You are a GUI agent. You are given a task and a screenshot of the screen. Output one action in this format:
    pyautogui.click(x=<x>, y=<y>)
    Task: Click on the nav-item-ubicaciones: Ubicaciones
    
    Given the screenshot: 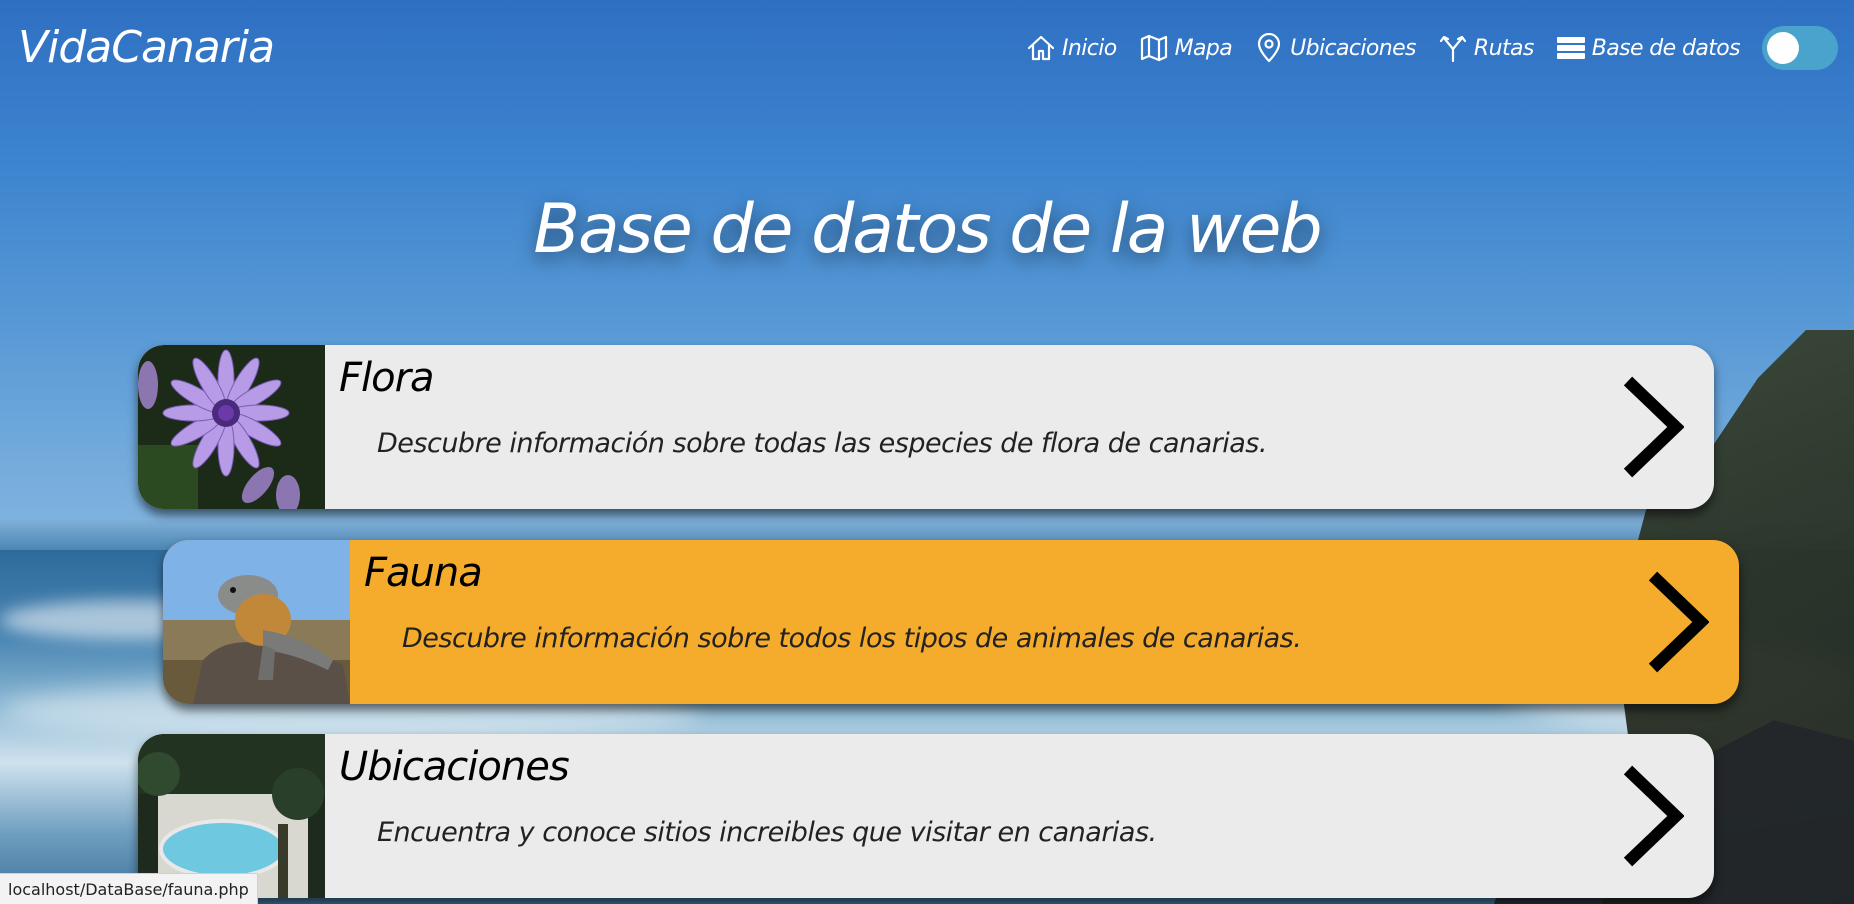 What is the action you would take?
    pyautogui.click(x=1335, y=48)
    